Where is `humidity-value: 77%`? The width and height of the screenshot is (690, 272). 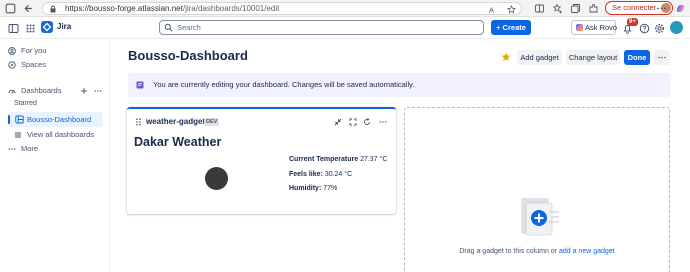 humidity-value: 77% is located at coordinates (330, 188).